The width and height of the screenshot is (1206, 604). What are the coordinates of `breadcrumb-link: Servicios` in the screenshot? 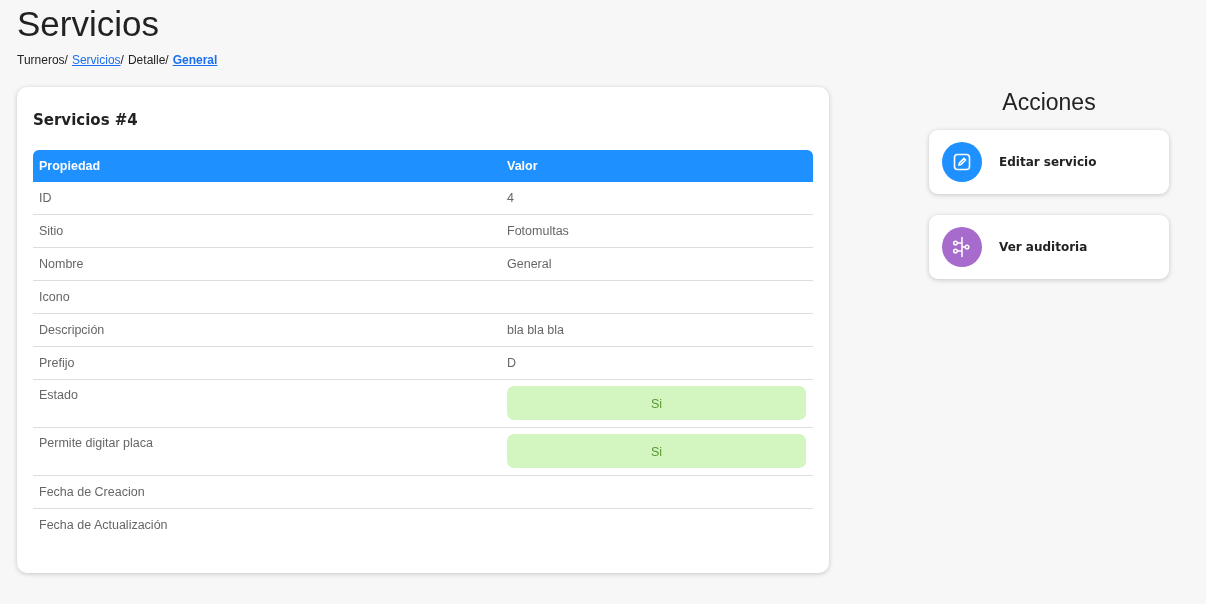 It's located at (96, 60).